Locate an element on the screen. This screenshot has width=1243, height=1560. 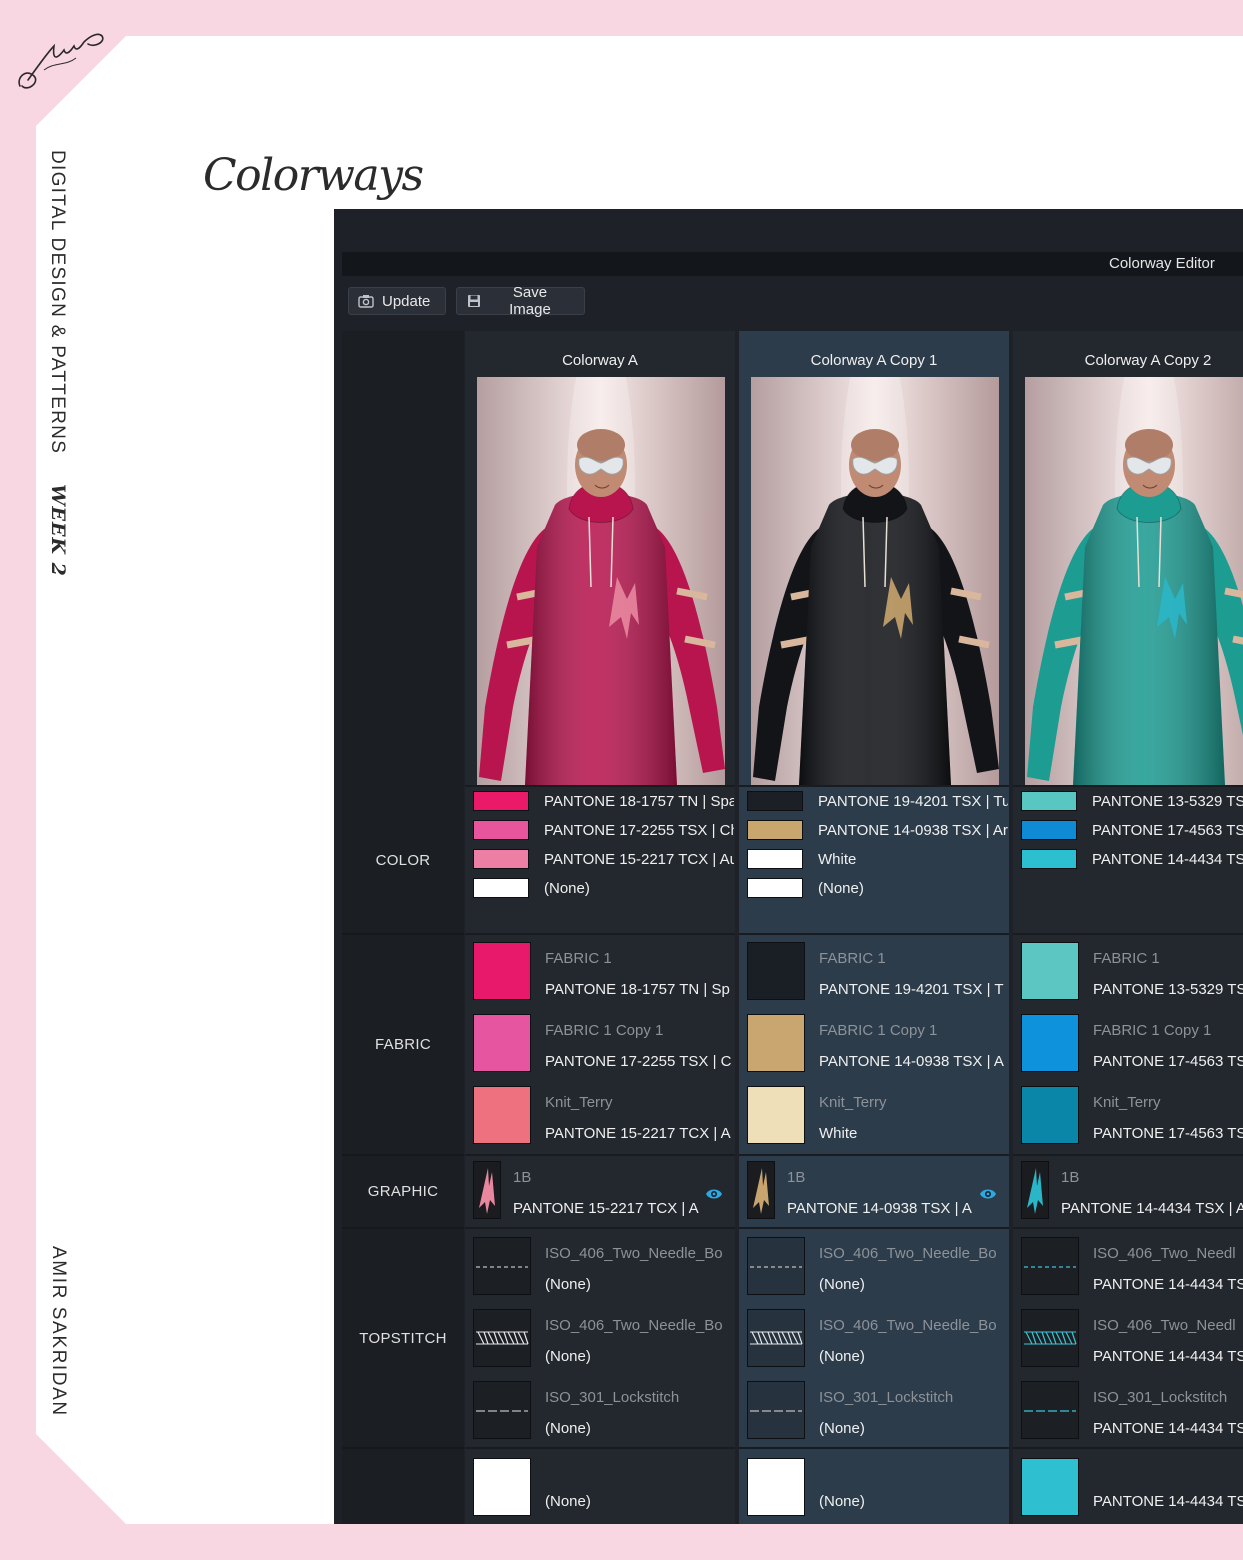
color-row: PANTONE 17-4563 TS is located at coordinates (1132, 830).